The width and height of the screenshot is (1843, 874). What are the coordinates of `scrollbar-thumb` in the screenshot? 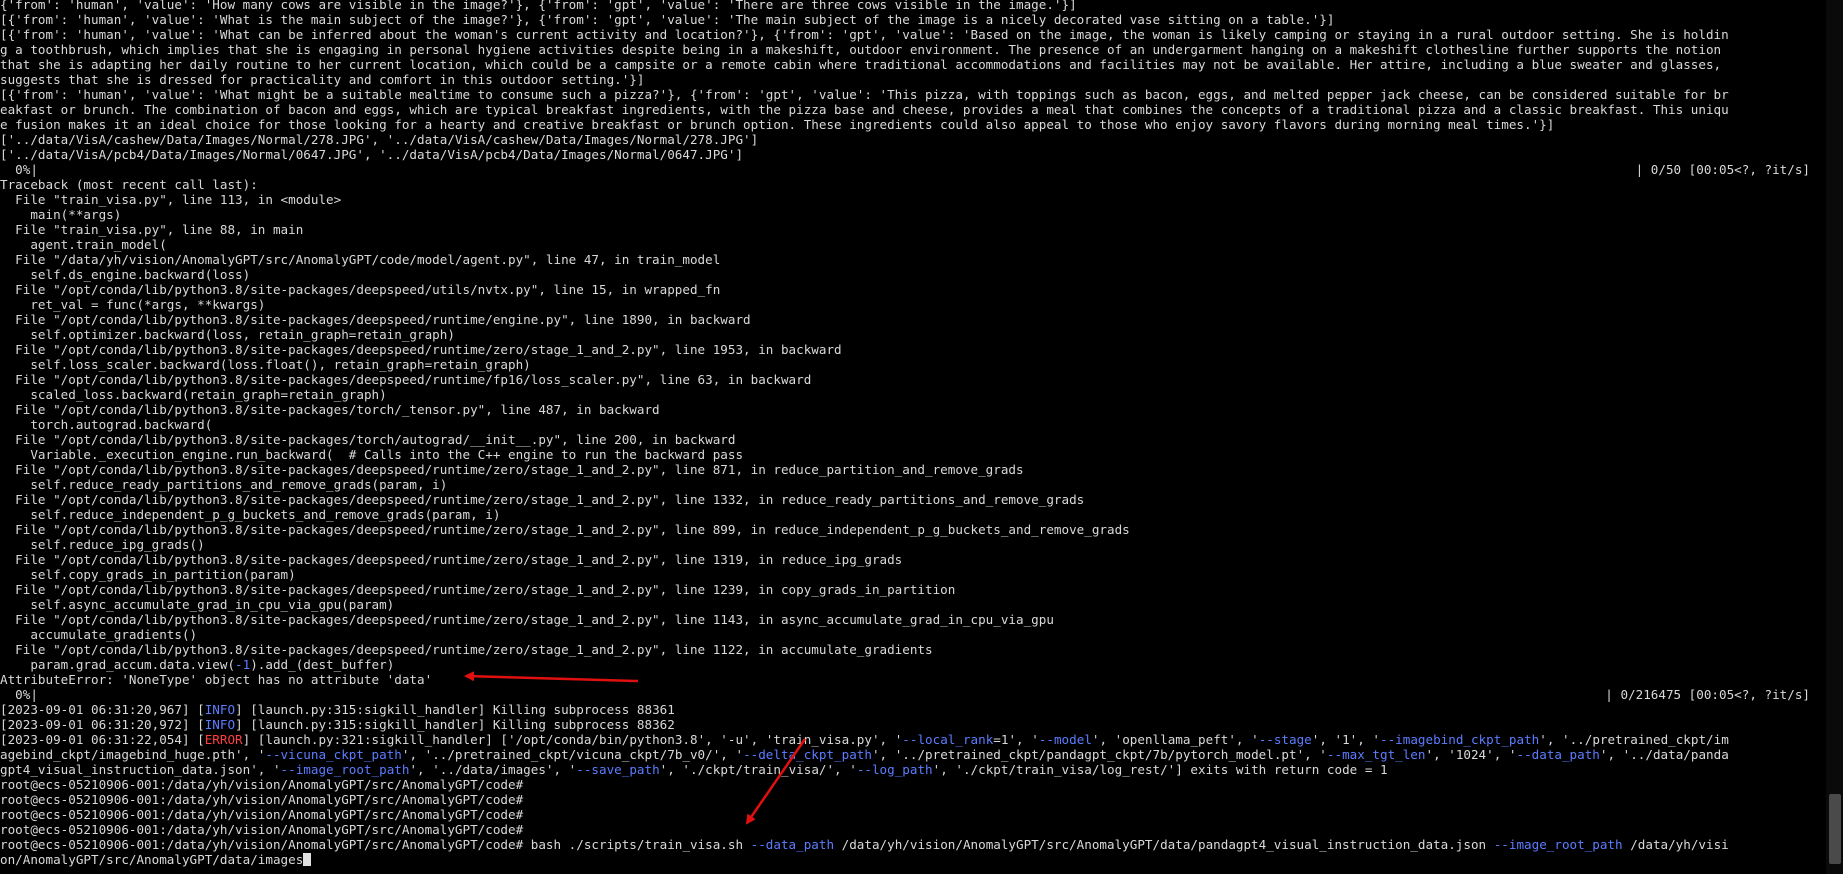 It's located at (1835, 829).